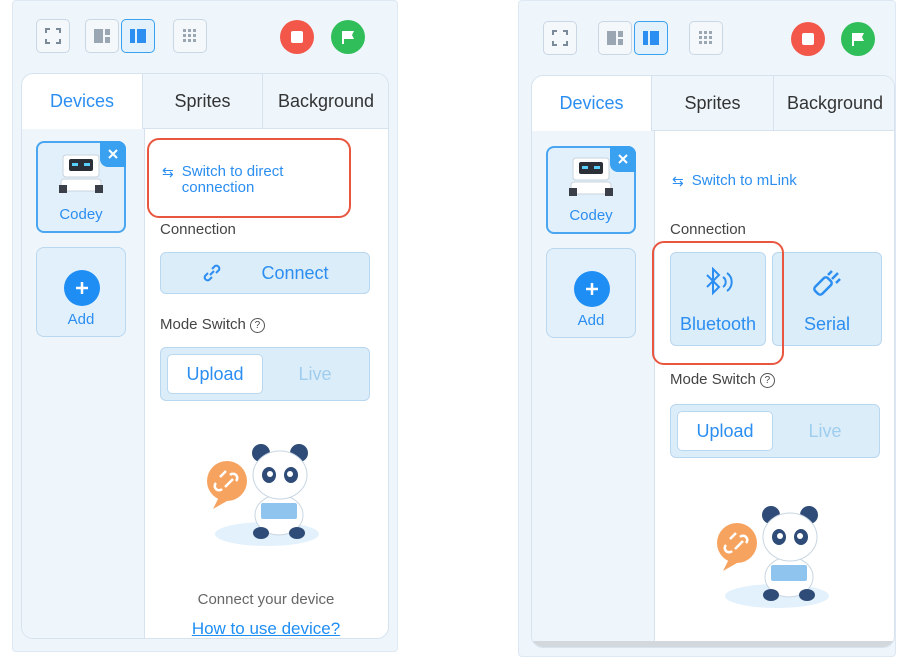 The image size is (897, 657). What do you see at coordinates (295, 272) in the screenshot?
I see `connect-label: Connect` at bounding box center [295, 272].